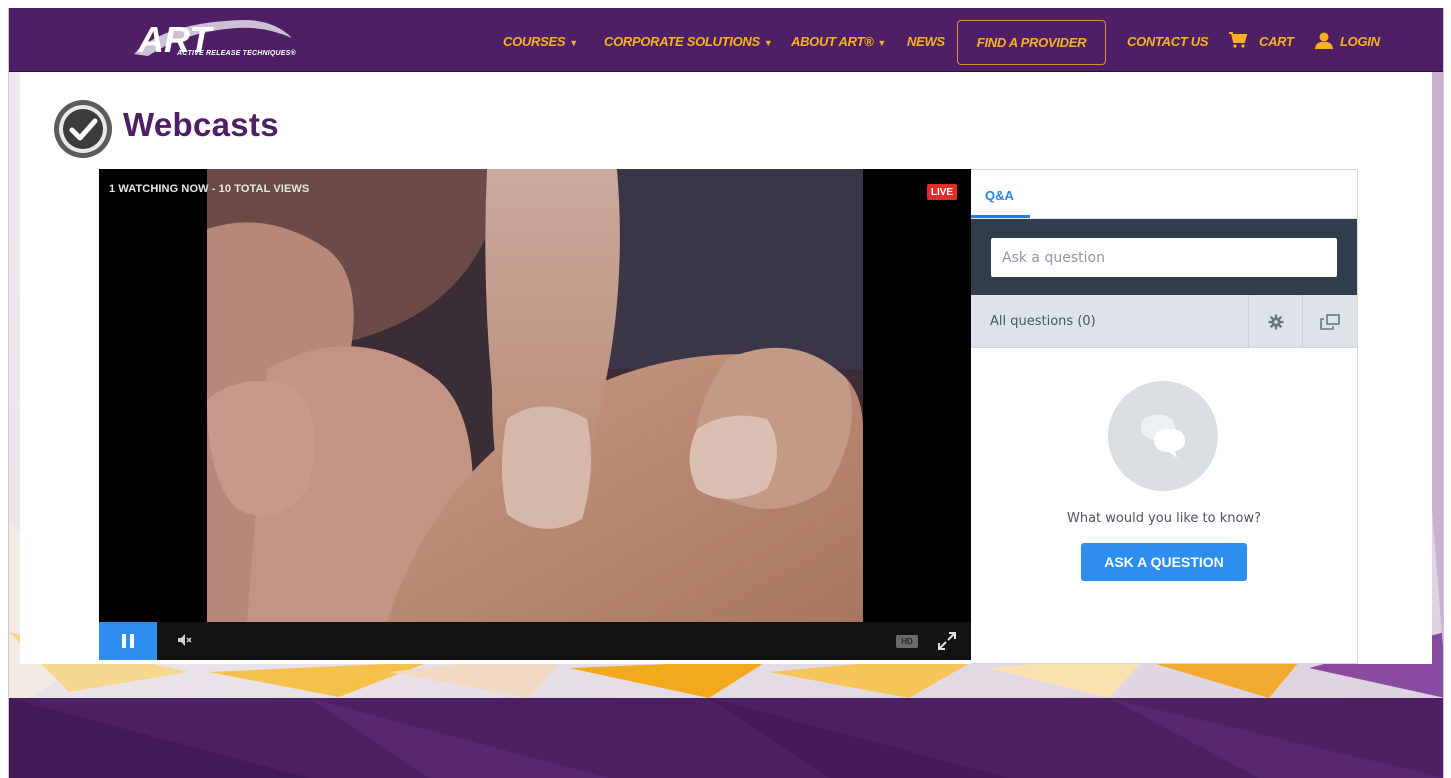  Describe the element at coordinates (999, 195) in the screenshot. I see `tab-qa: Q&A` at that location.